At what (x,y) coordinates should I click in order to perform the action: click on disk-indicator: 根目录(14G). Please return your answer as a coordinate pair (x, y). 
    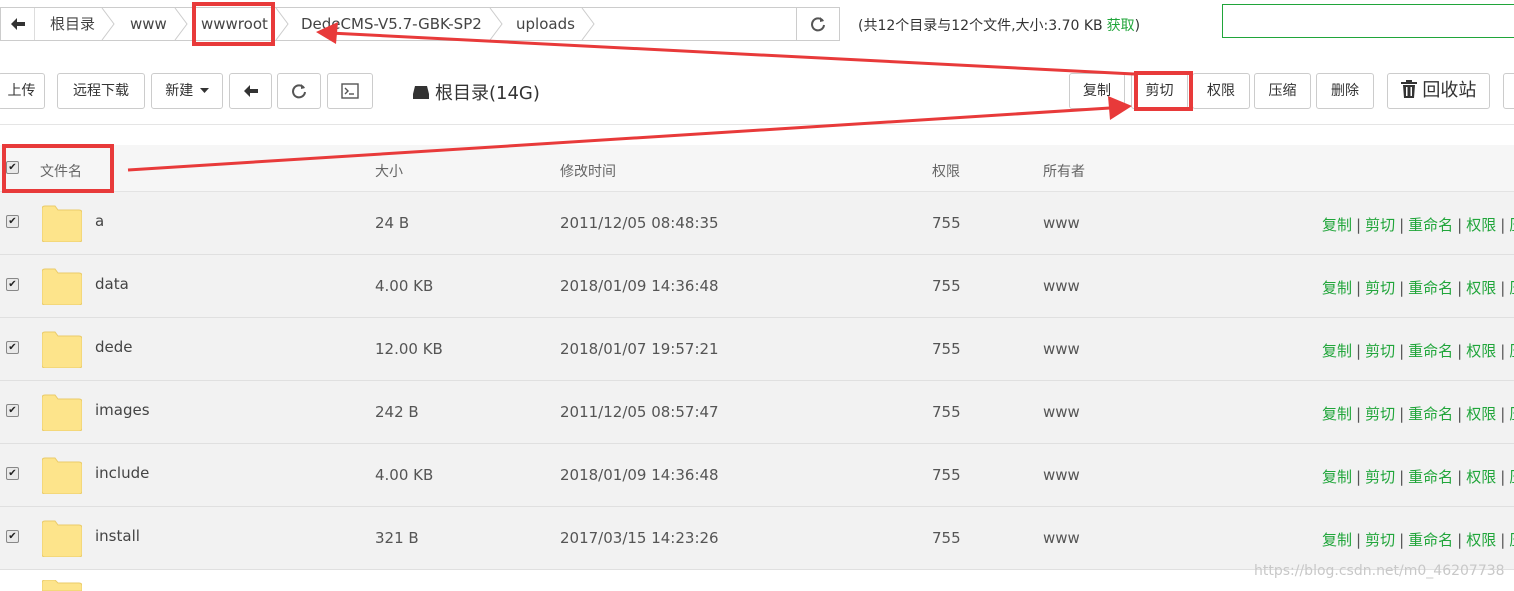
    Looking at the image, I should click on (476, 92).